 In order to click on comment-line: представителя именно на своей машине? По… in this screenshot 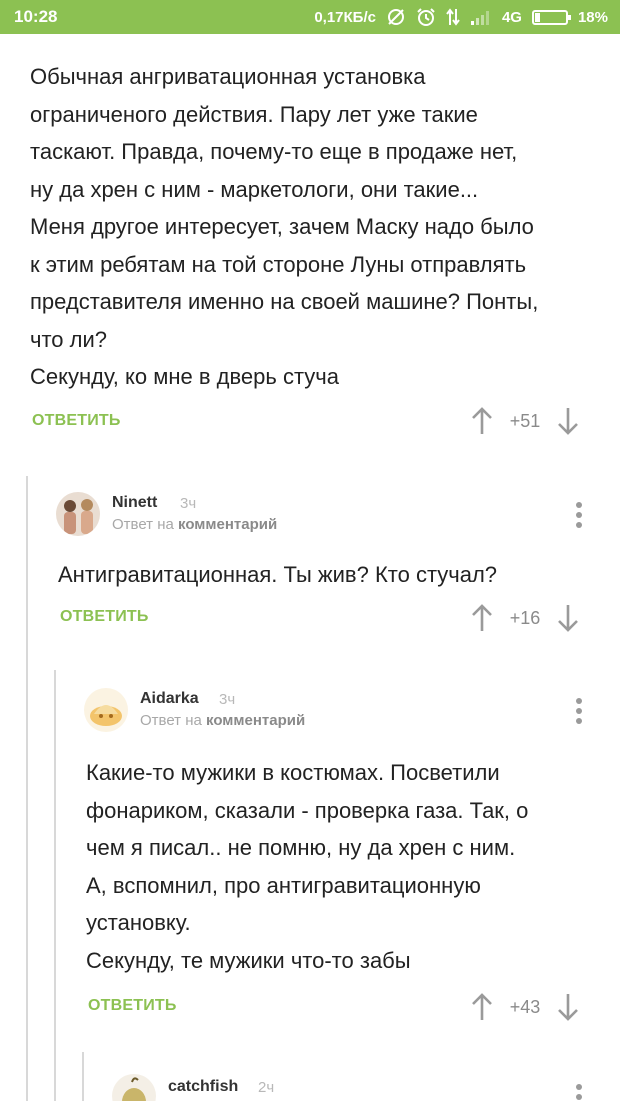, I will do `click(284, 301)`.